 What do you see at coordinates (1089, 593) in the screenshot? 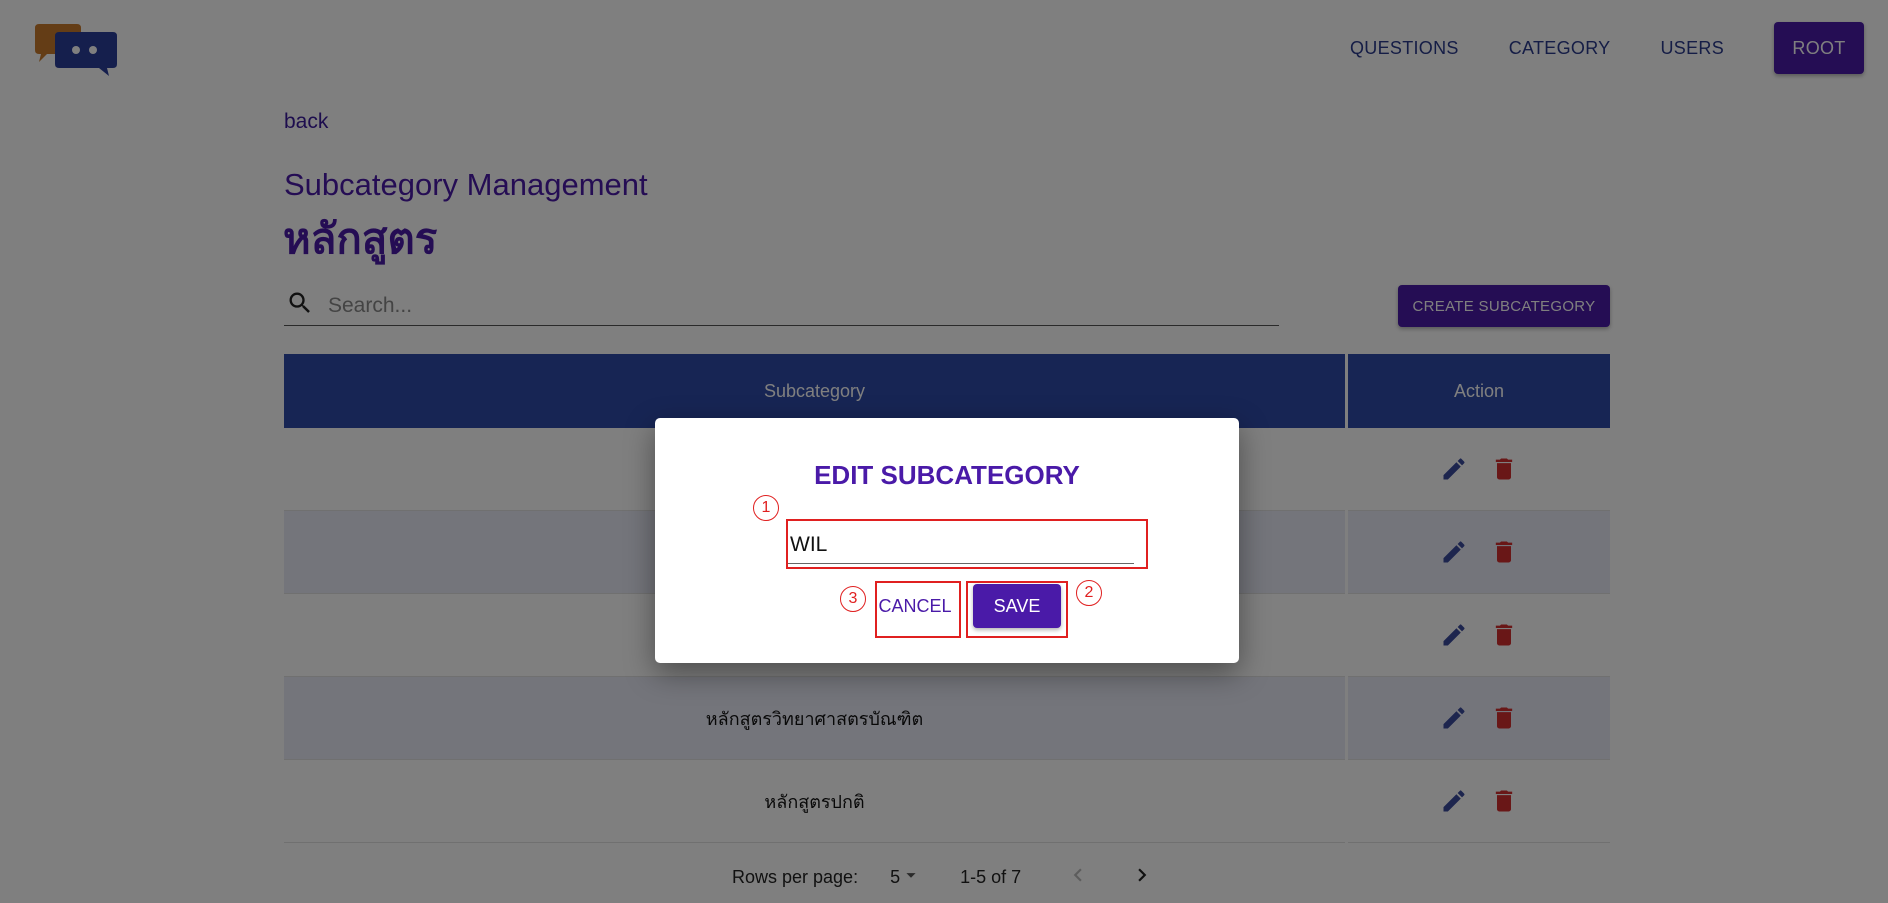
I see `annotation-number-2: 2` at bounding box center [1089, 593].